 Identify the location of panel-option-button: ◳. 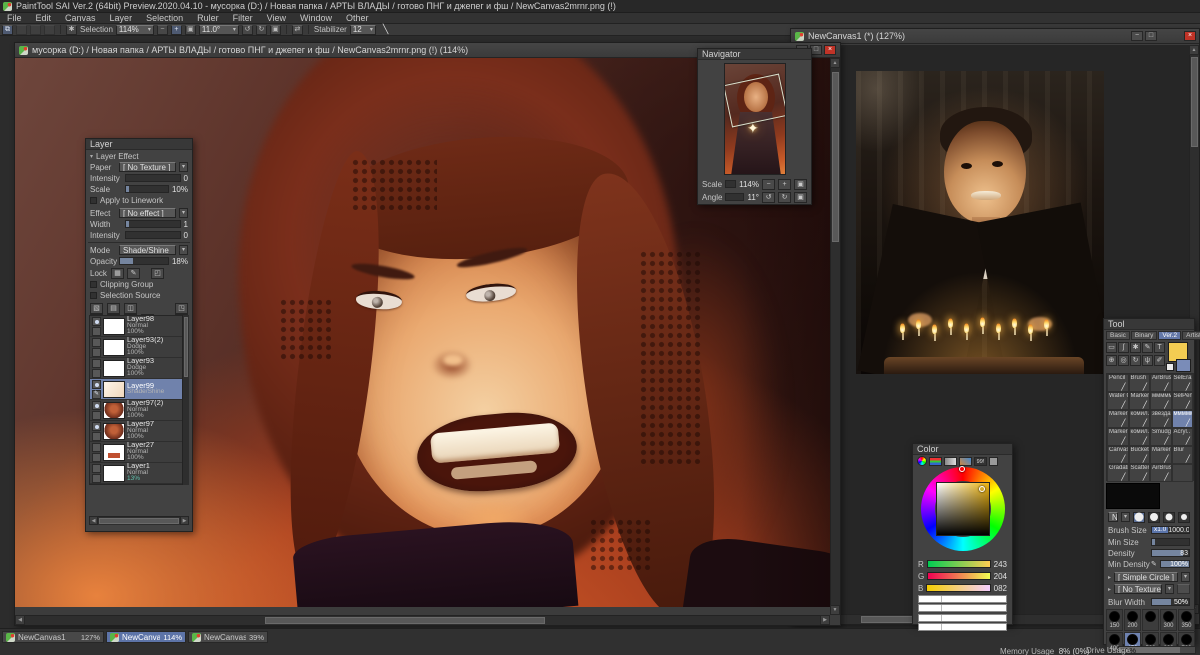
(181, 308).